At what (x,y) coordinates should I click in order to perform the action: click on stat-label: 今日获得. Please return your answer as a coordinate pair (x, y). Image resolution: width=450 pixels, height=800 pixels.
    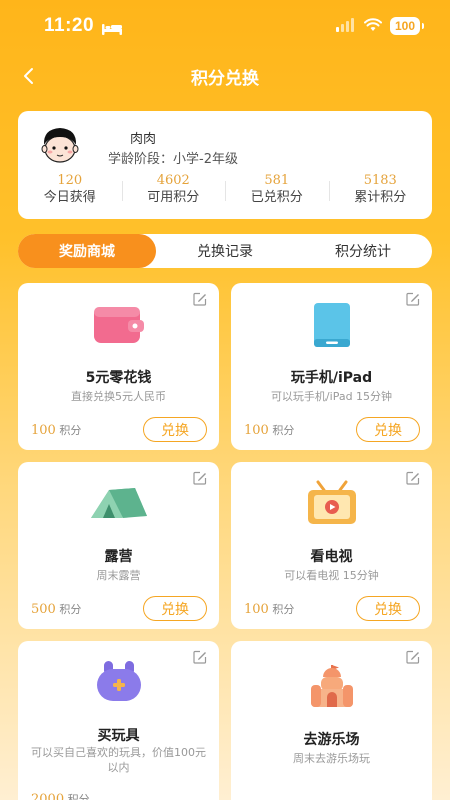
    Looking at the image, I should click on (69, 197).